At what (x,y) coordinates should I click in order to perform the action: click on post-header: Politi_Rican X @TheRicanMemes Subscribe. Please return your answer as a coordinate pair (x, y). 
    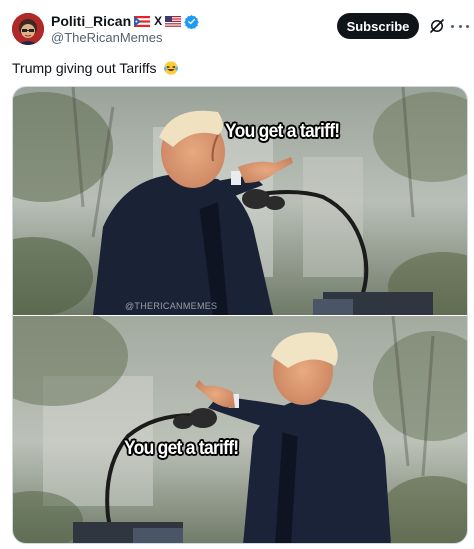
    Looking at the image, I should click on (237, 28).